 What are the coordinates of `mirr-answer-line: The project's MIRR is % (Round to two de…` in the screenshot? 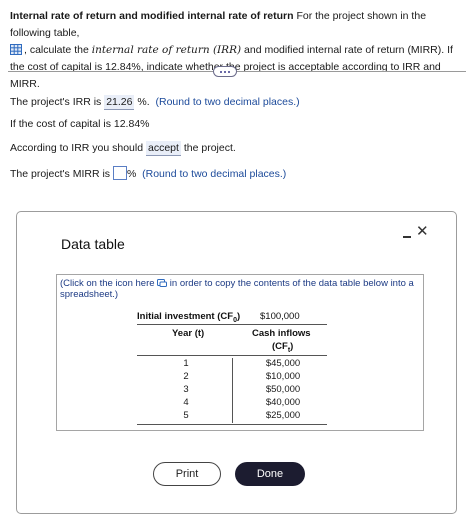 It's located at (148, 173).